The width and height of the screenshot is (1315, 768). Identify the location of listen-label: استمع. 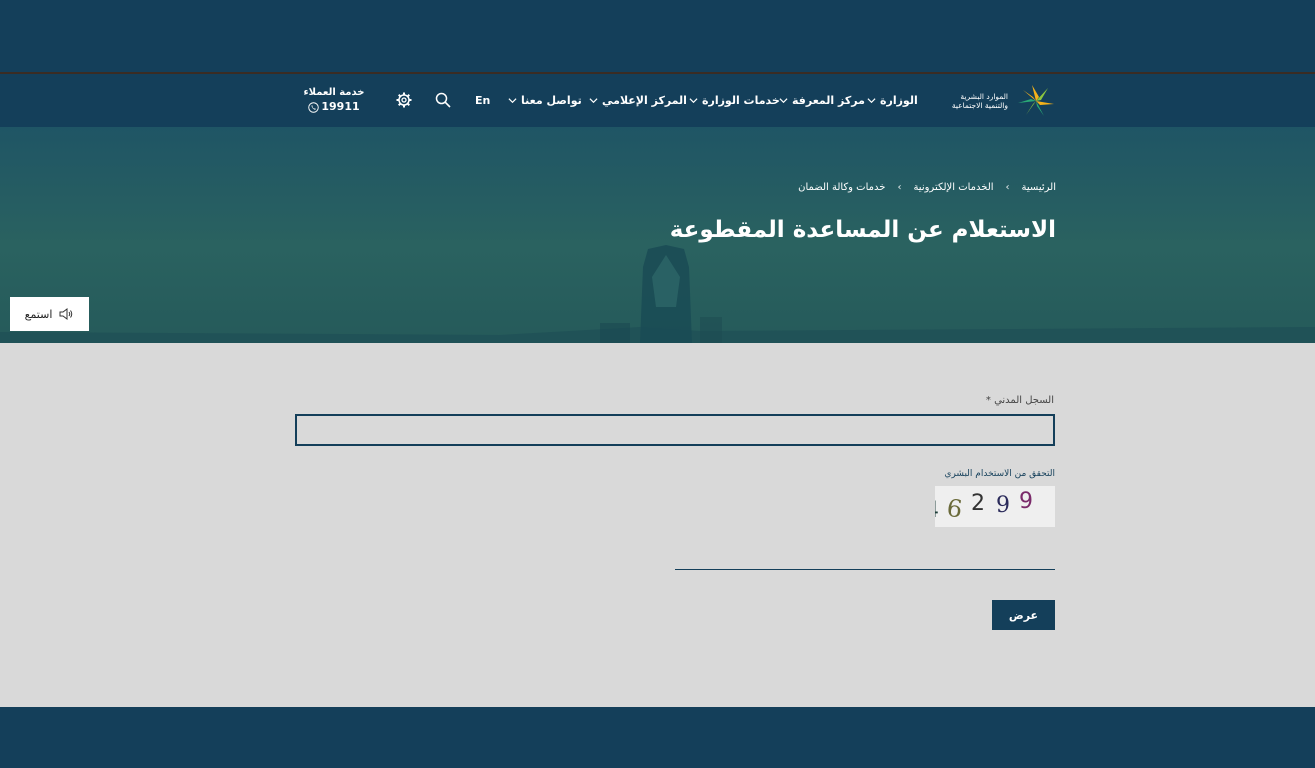
(38, 314).